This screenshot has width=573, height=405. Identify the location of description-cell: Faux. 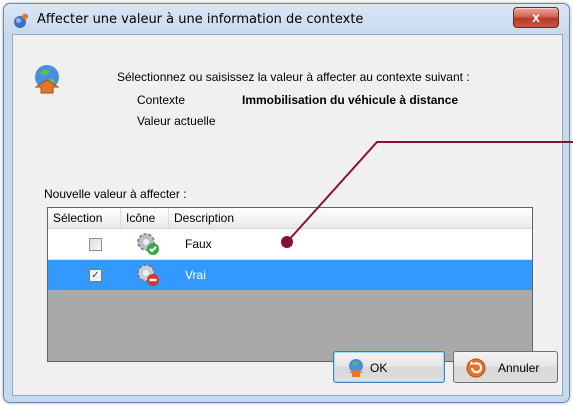
(198, 244).